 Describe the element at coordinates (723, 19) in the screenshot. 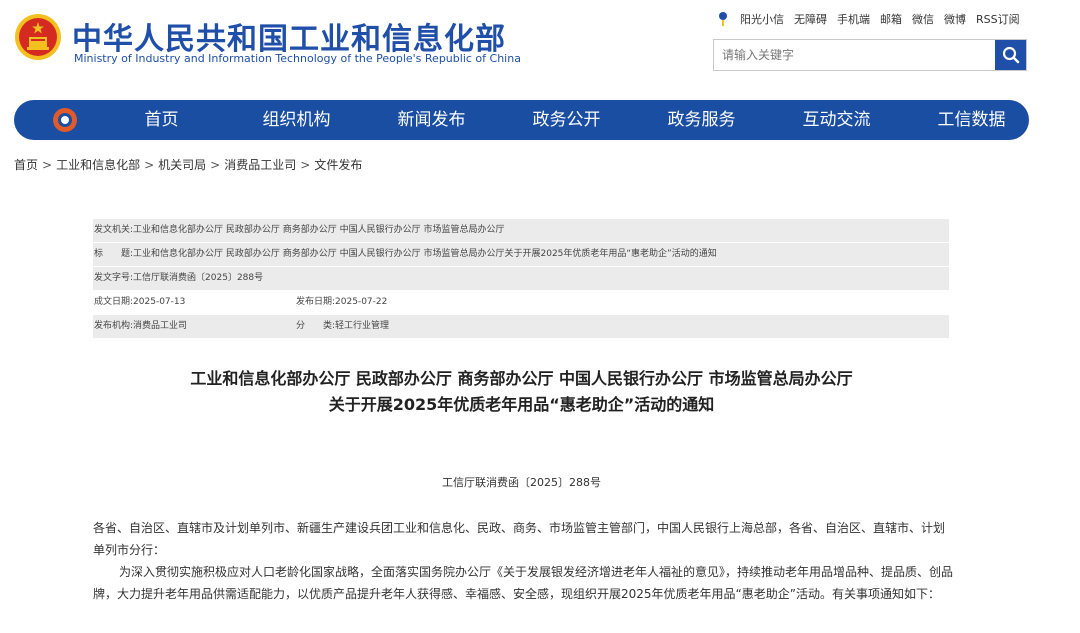

I see `sunshine-mascot-icon` at that location.